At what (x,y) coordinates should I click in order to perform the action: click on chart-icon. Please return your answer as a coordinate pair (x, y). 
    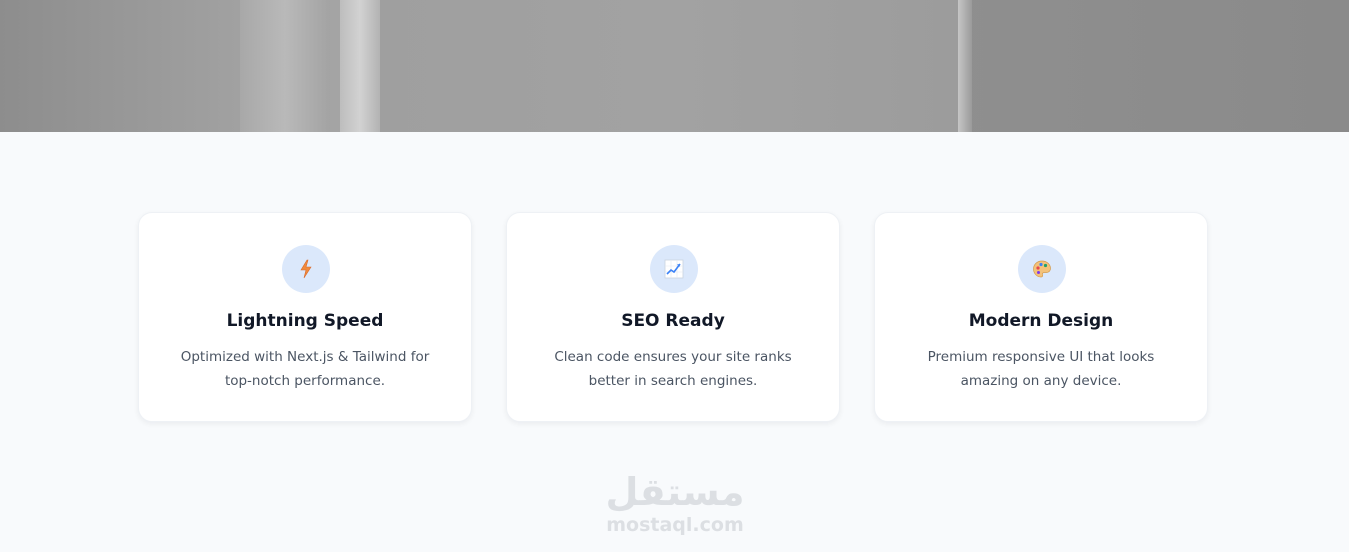
    Looking at the image, I should click on (674, 269).